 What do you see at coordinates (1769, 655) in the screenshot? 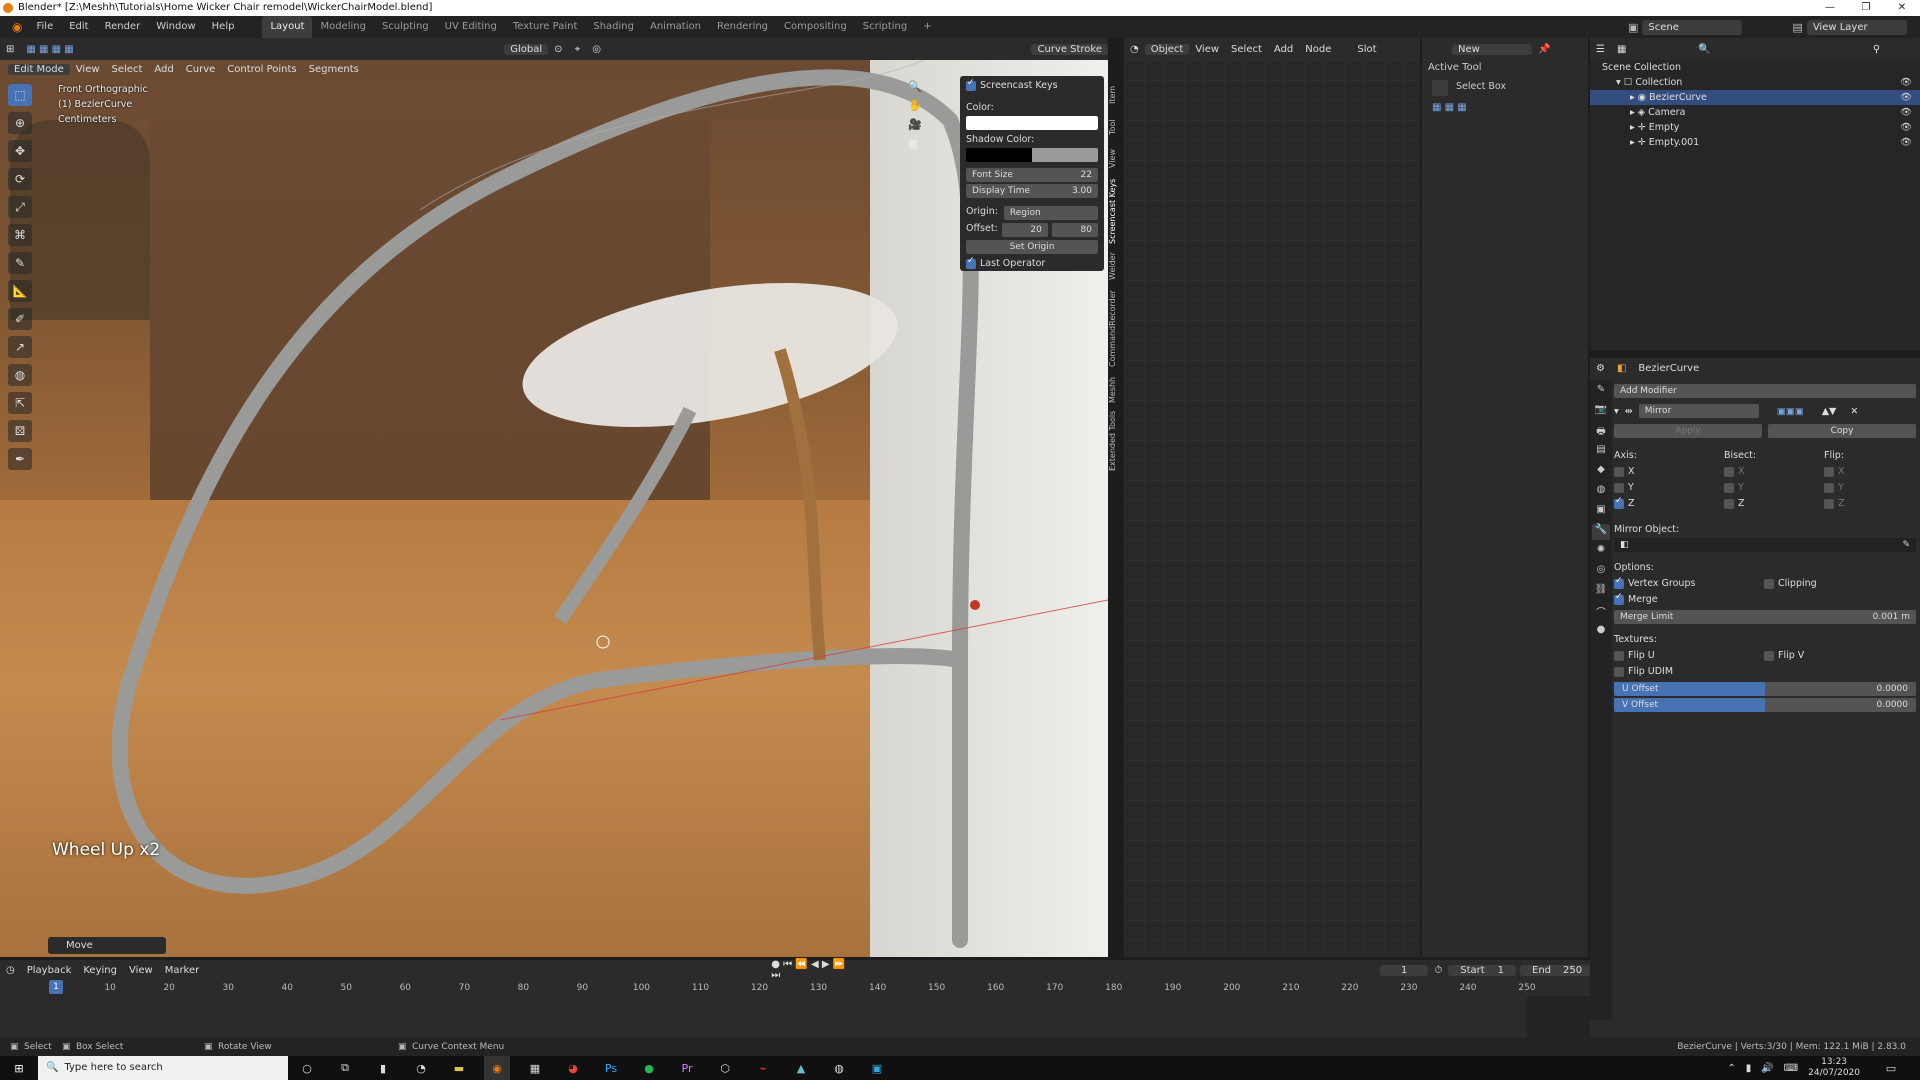
I see `flip-v-checkbox` at bounding box center [1769, 655].